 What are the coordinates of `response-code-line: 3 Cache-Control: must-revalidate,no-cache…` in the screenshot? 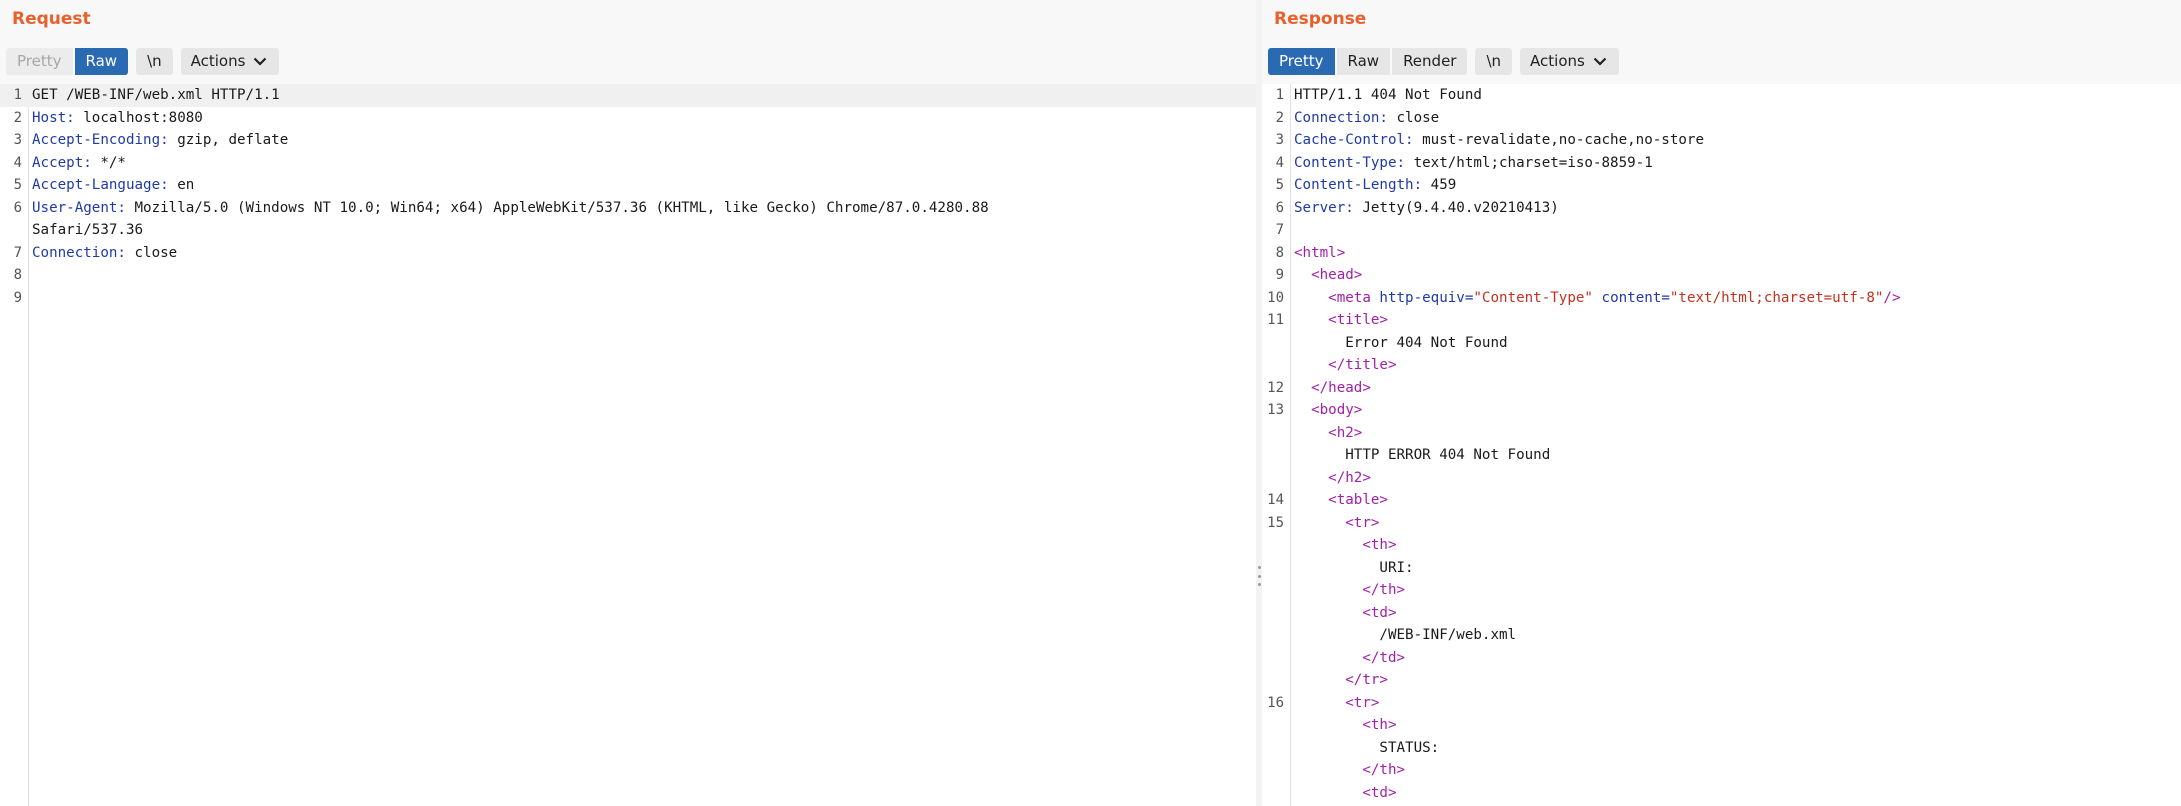 It's located at (1721, 140).